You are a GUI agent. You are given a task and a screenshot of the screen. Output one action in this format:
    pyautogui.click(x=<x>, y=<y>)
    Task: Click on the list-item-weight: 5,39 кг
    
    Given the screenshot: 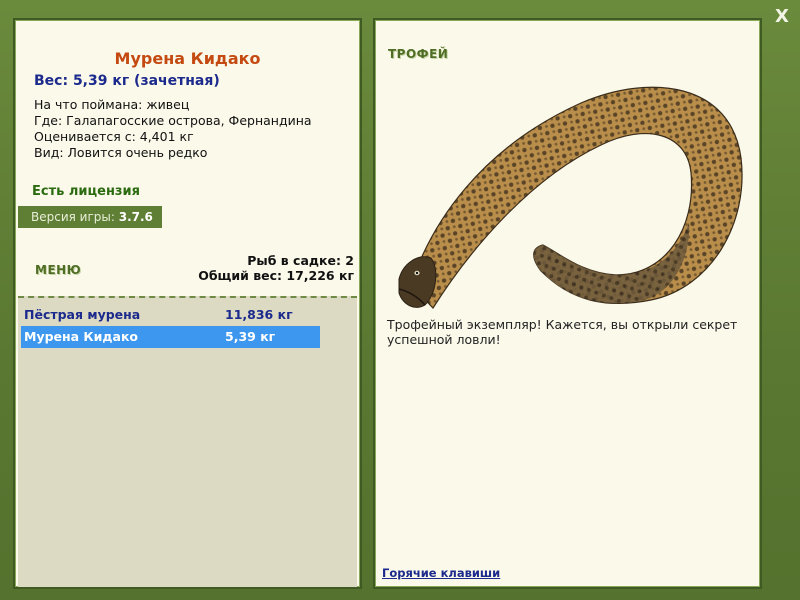 What is the action you would take?
    pyautogui.click(x=250, y=336)
    